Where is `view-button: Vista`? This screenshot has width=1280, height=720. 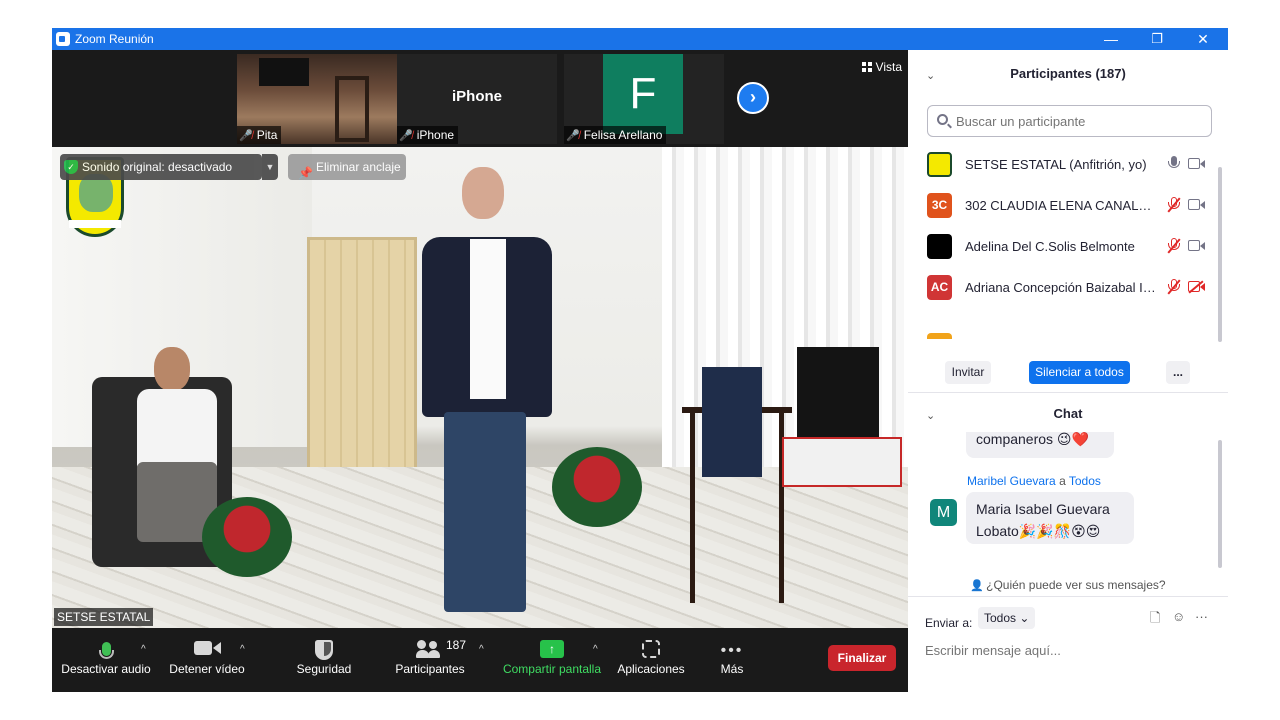
view-button: Vista is located at coordinates (881, 67).